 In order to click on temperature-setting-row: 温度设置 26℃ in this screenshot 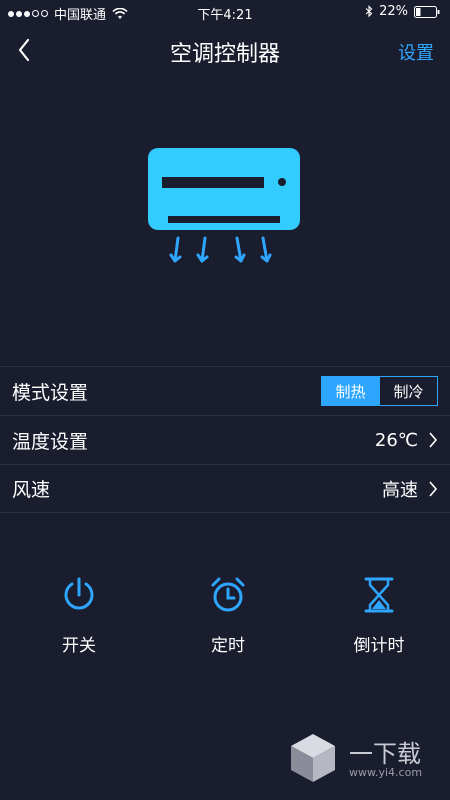, I will do `click(225, 439)`.